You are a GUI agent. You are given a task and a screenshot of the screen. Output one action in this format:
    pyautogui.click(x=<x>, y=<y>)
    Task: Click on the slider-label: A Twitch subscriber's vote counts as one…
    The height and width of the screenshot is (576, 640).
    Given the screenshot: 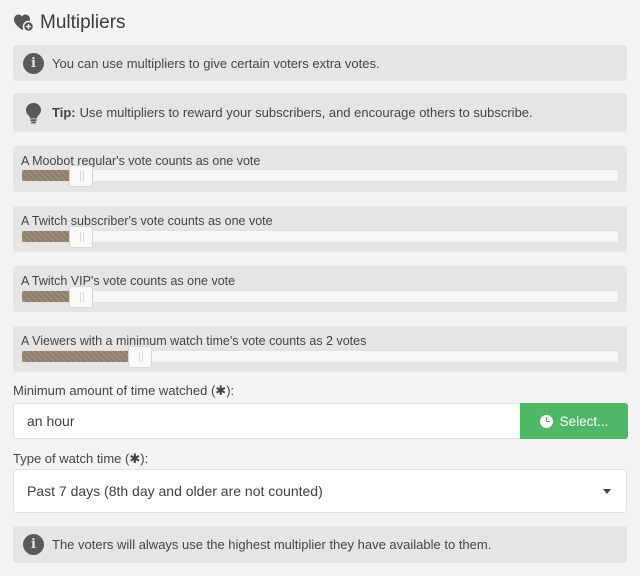 What is the action you would take?
    pyautogui.click(x=147, y=221)
    